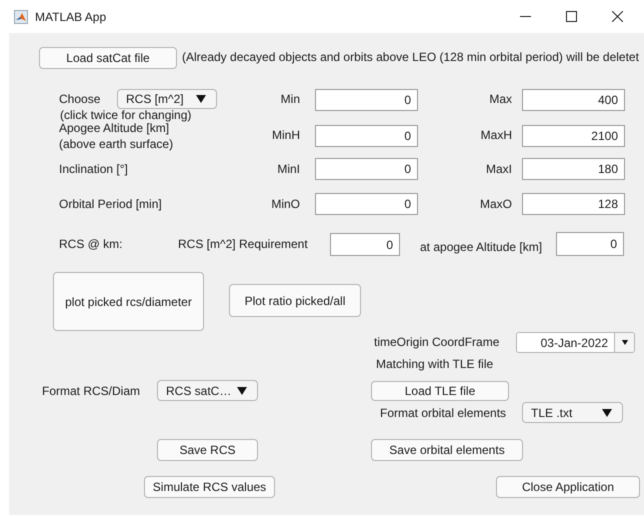 Image resolution: width=644 pixels, height=517 pixels. I want to click on label-text: RCS @ km:, so click(91, 244).